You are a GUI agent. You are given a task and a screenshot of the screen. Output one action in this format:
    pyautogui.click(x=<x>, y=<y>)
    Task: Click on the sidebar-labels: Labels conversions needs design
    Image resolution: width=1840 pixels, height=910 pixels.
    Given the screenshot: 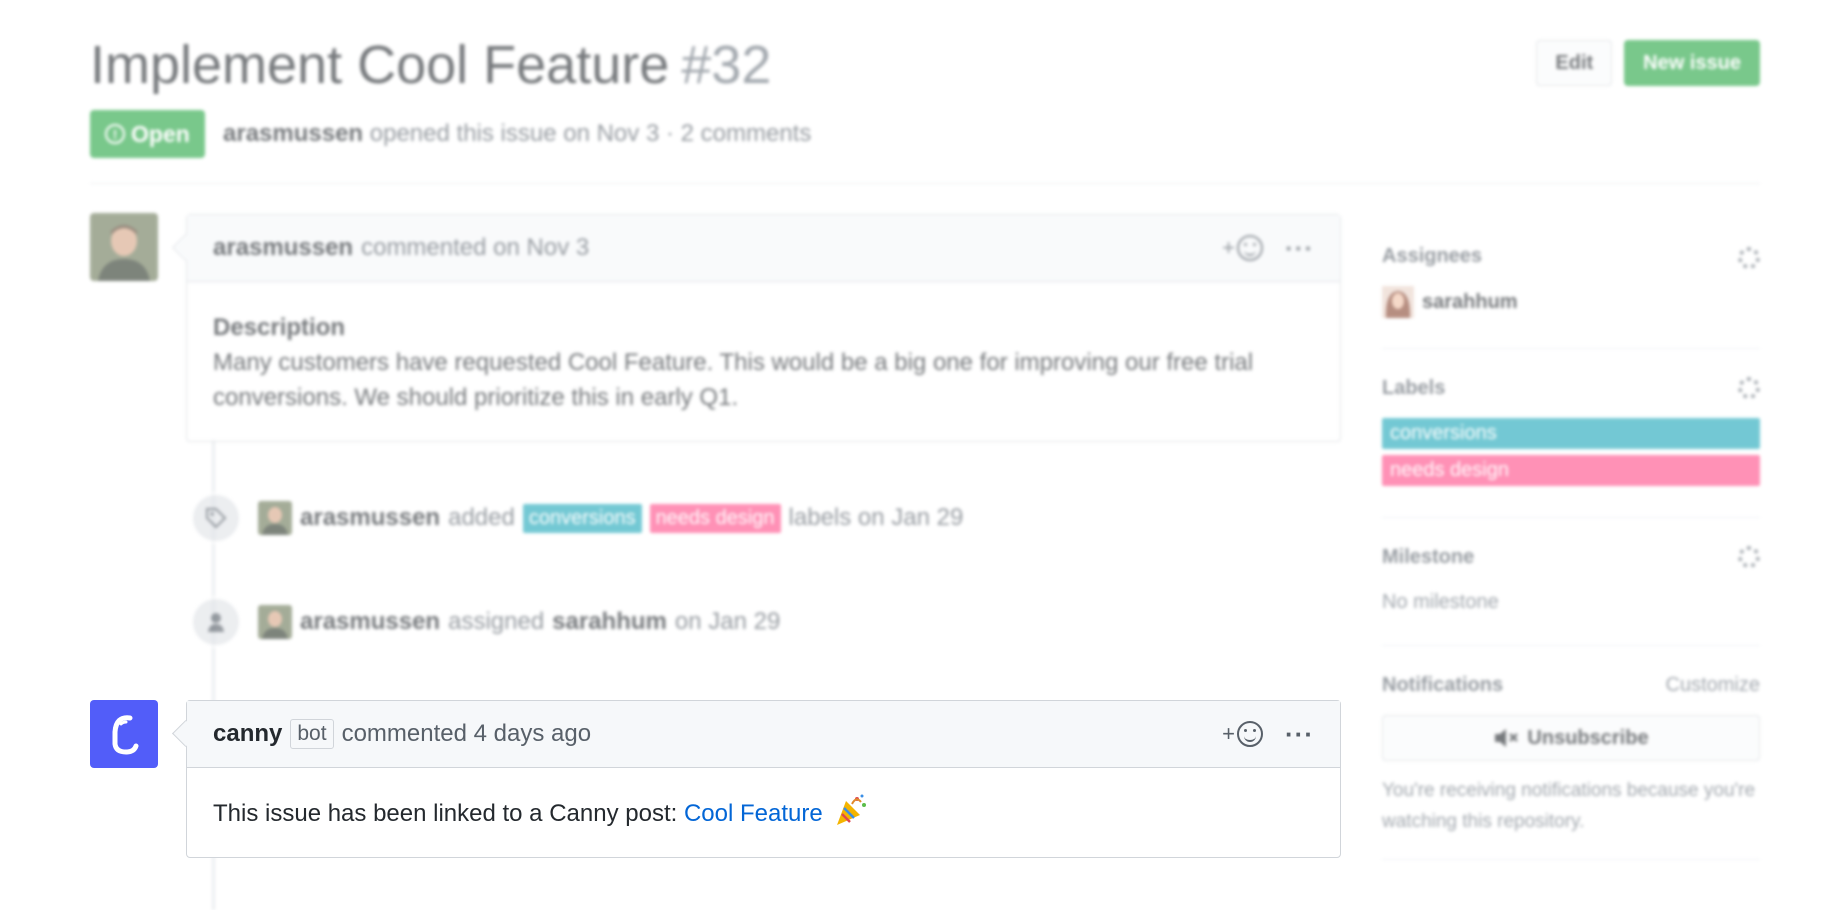 What is the action you would take?
    pyautogui.click(x=1571, y=433)
    